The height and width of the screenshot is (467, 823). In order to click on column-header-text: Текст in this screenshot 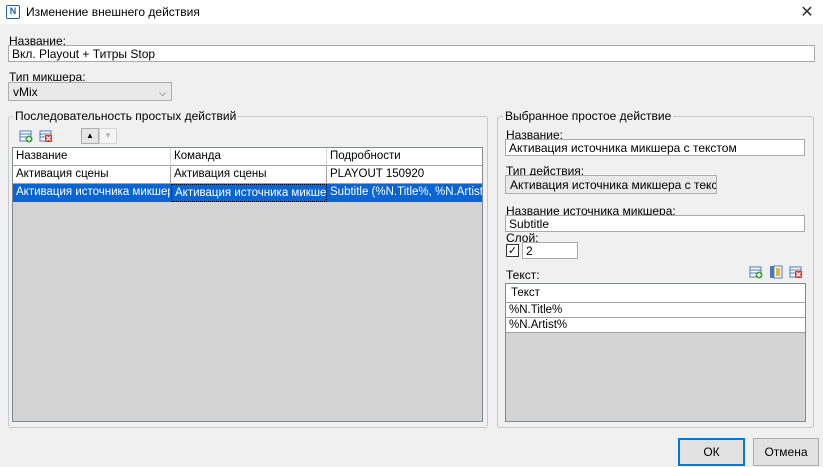, I will do `click(655, 293)`.